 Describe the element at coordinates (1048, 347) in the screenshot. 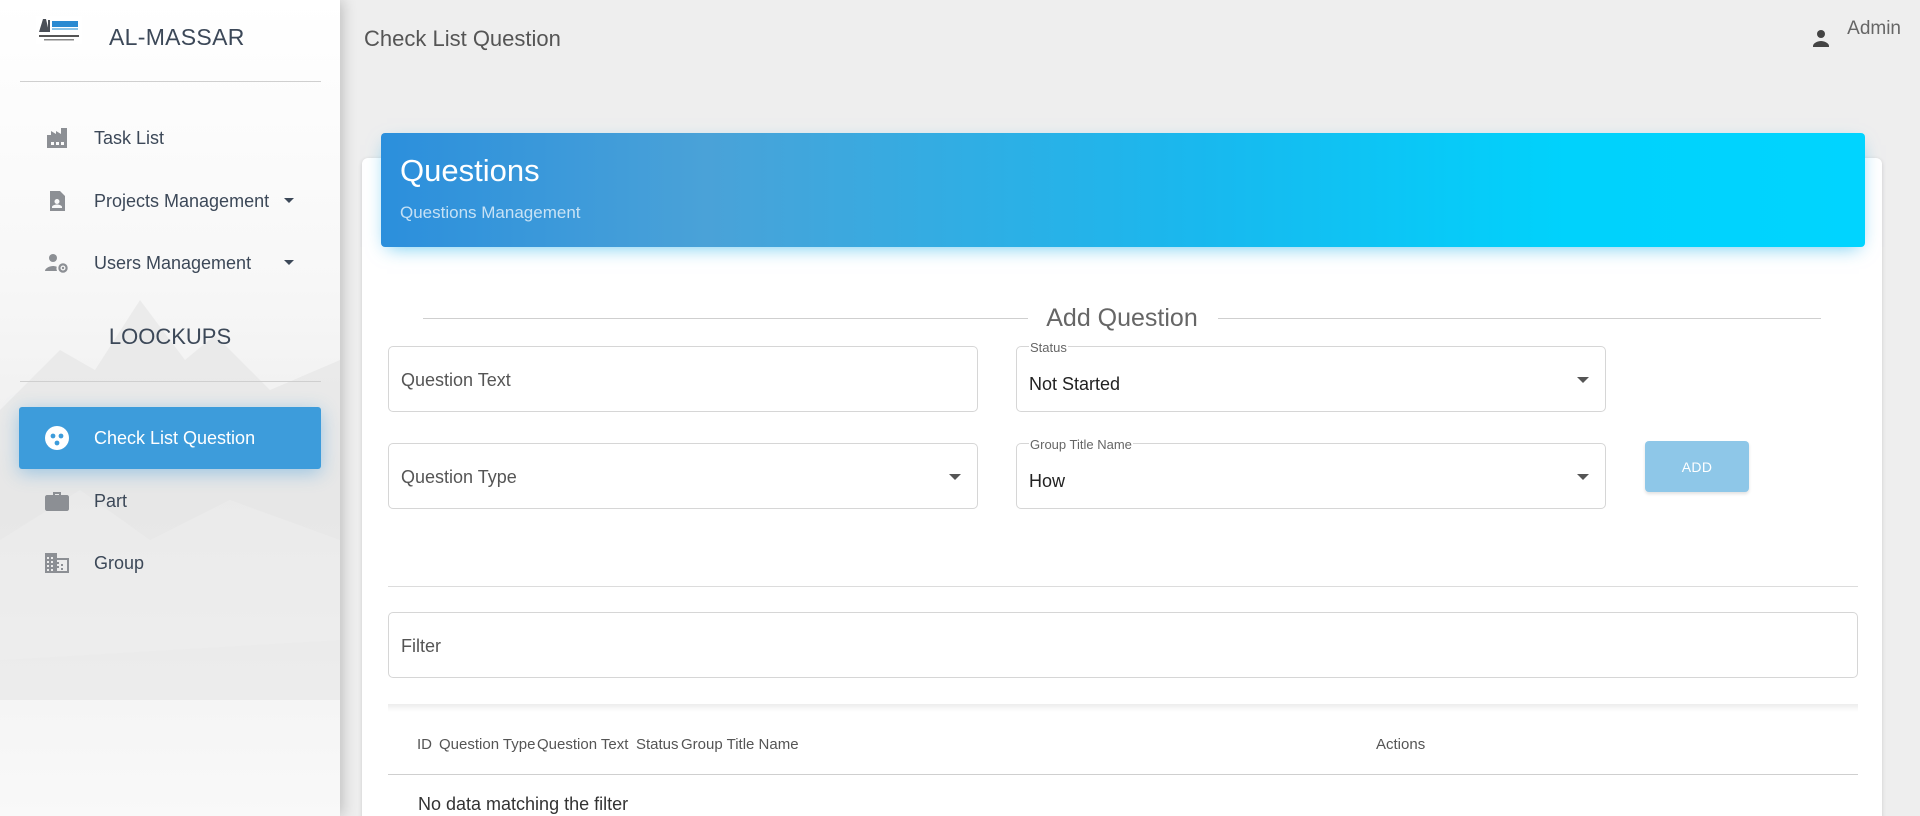

I see `status-label: Status` at that location.